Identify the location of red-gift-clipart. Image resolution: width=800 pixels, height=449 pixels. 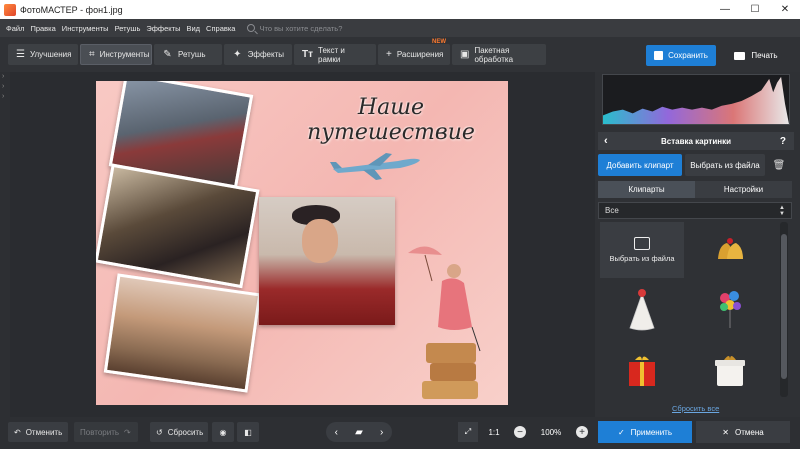
(642, 370).